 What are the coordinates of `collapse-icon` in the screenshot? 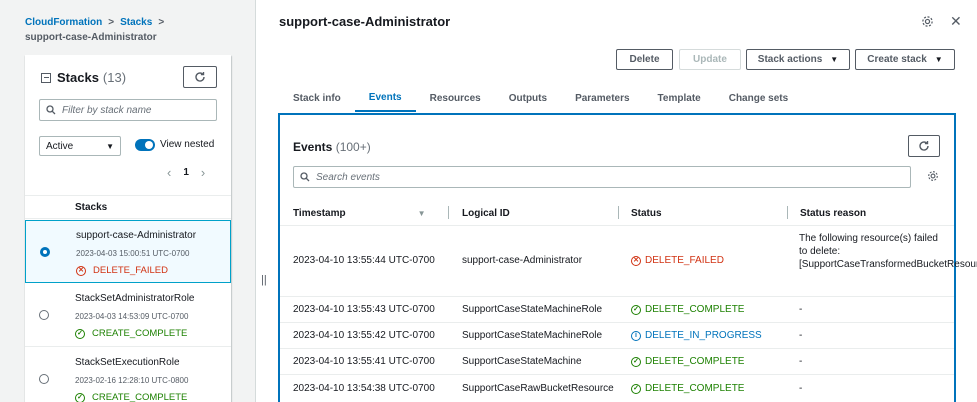 It's located at (46, 77).